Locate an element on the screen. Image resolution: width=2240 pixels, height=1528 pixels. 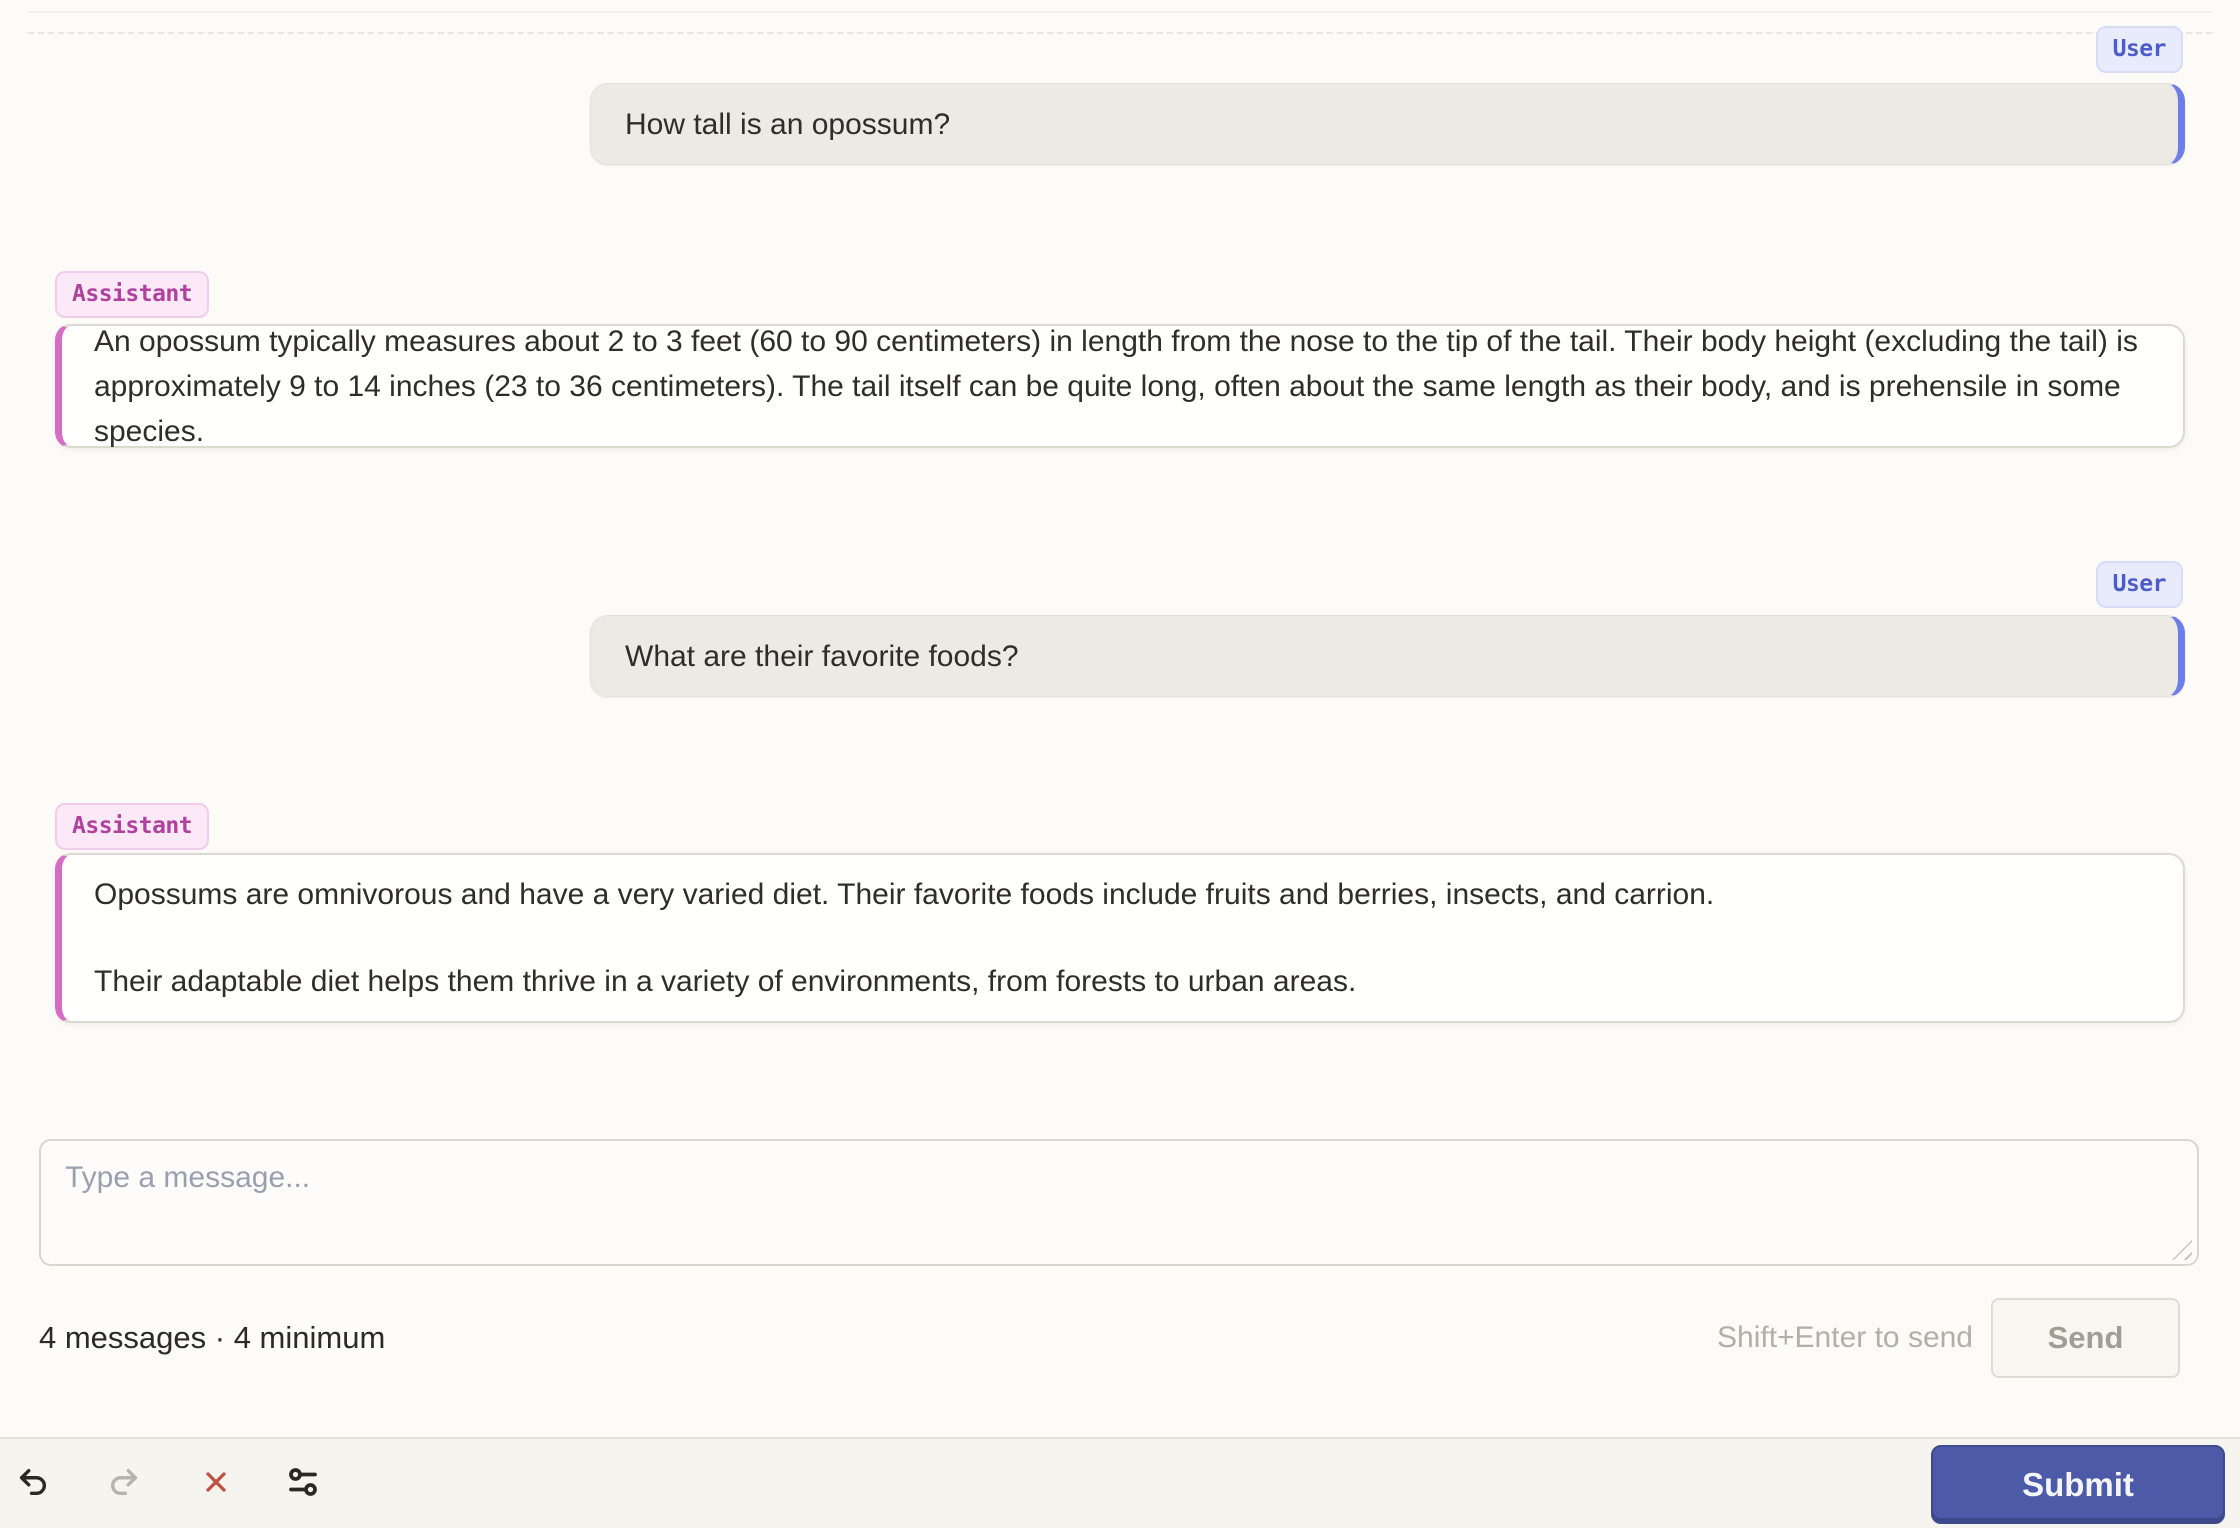
send-shortcut-hint: Shift+Enter to send is located at coordinates (1845, 1337).